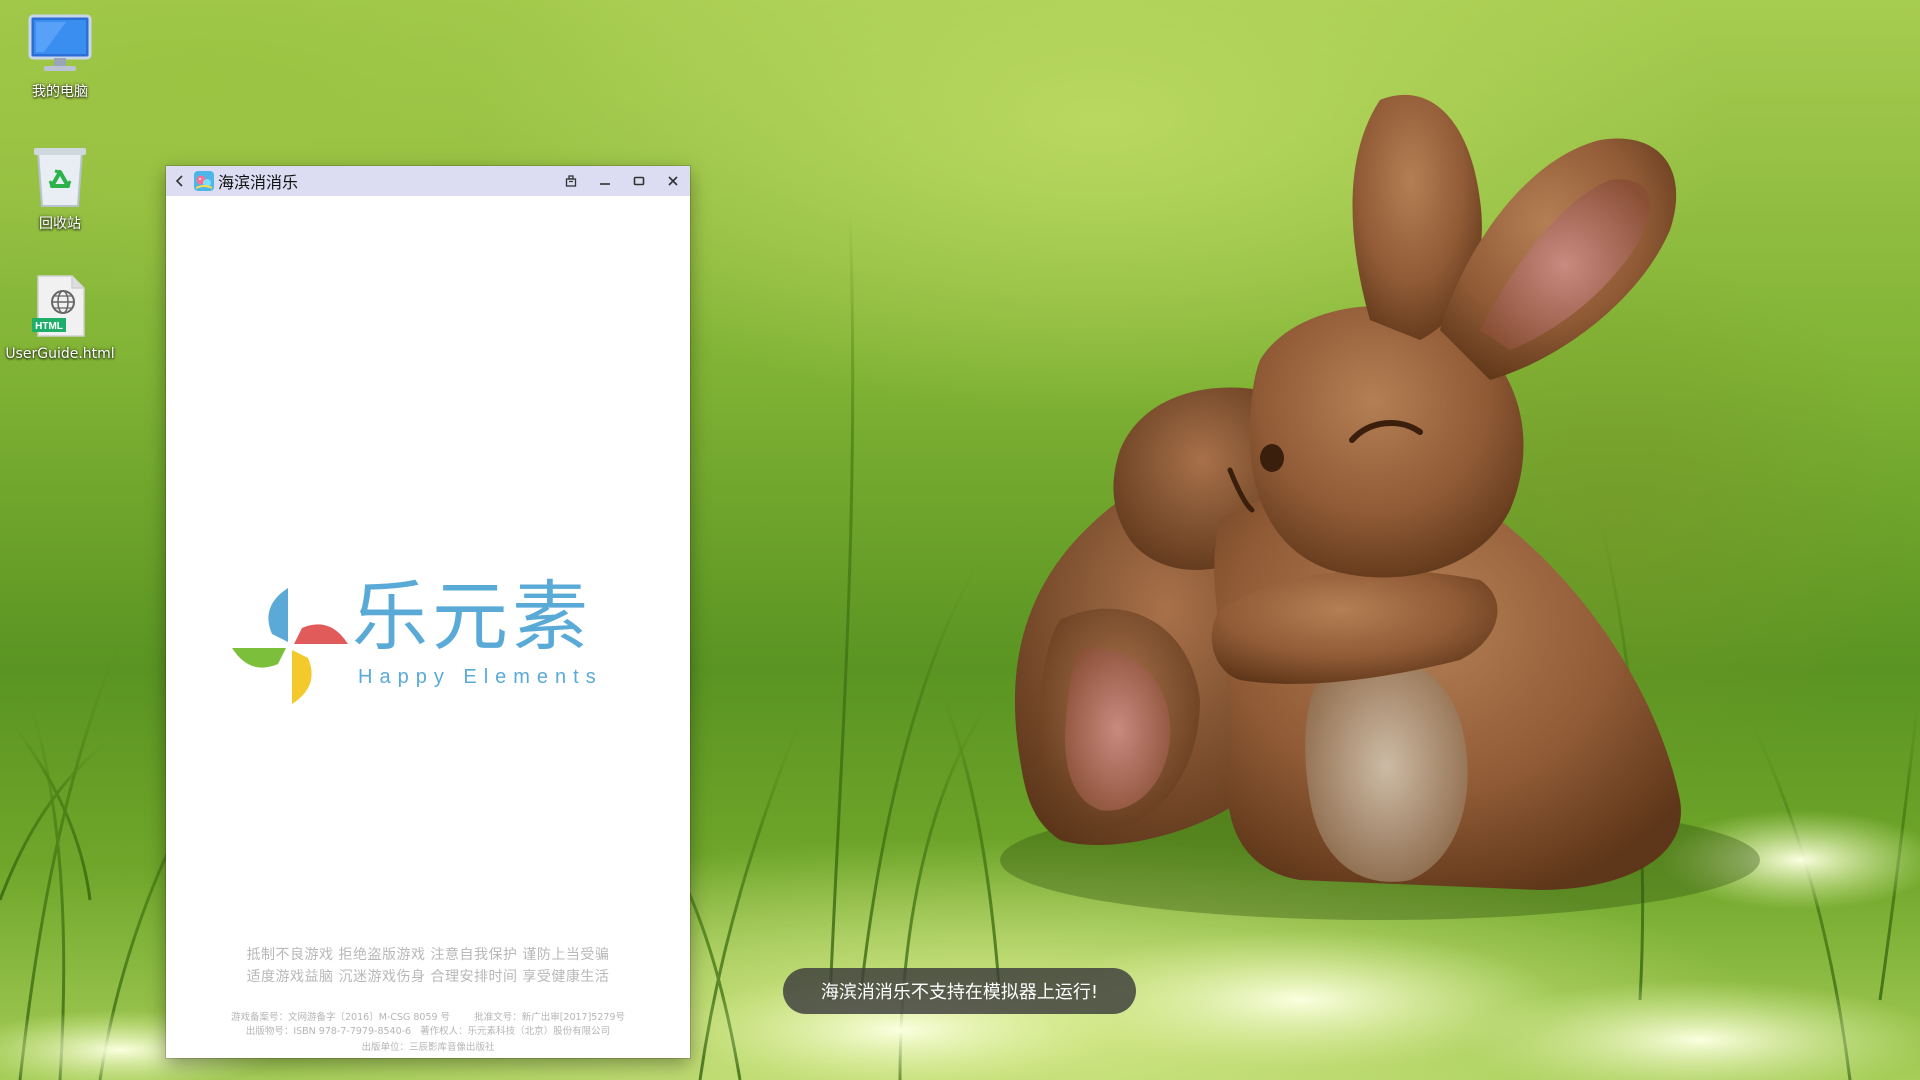 This screenshot has width=1920, height=1080. I want to click on back-arrow-icon, so click(180, 181).